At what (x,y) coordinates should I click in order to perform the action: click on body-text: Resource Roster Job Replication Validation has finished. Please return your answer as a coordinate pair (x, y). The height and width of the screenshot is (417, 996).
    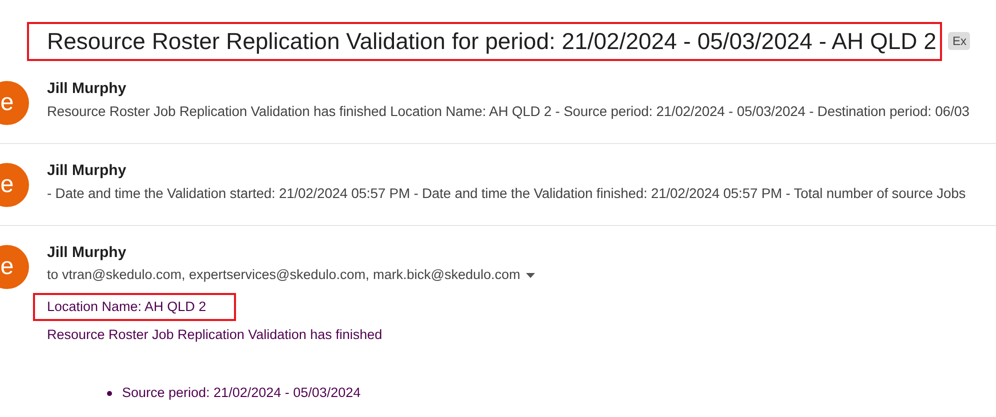
    Looking at the image, I should click on (215, 335).